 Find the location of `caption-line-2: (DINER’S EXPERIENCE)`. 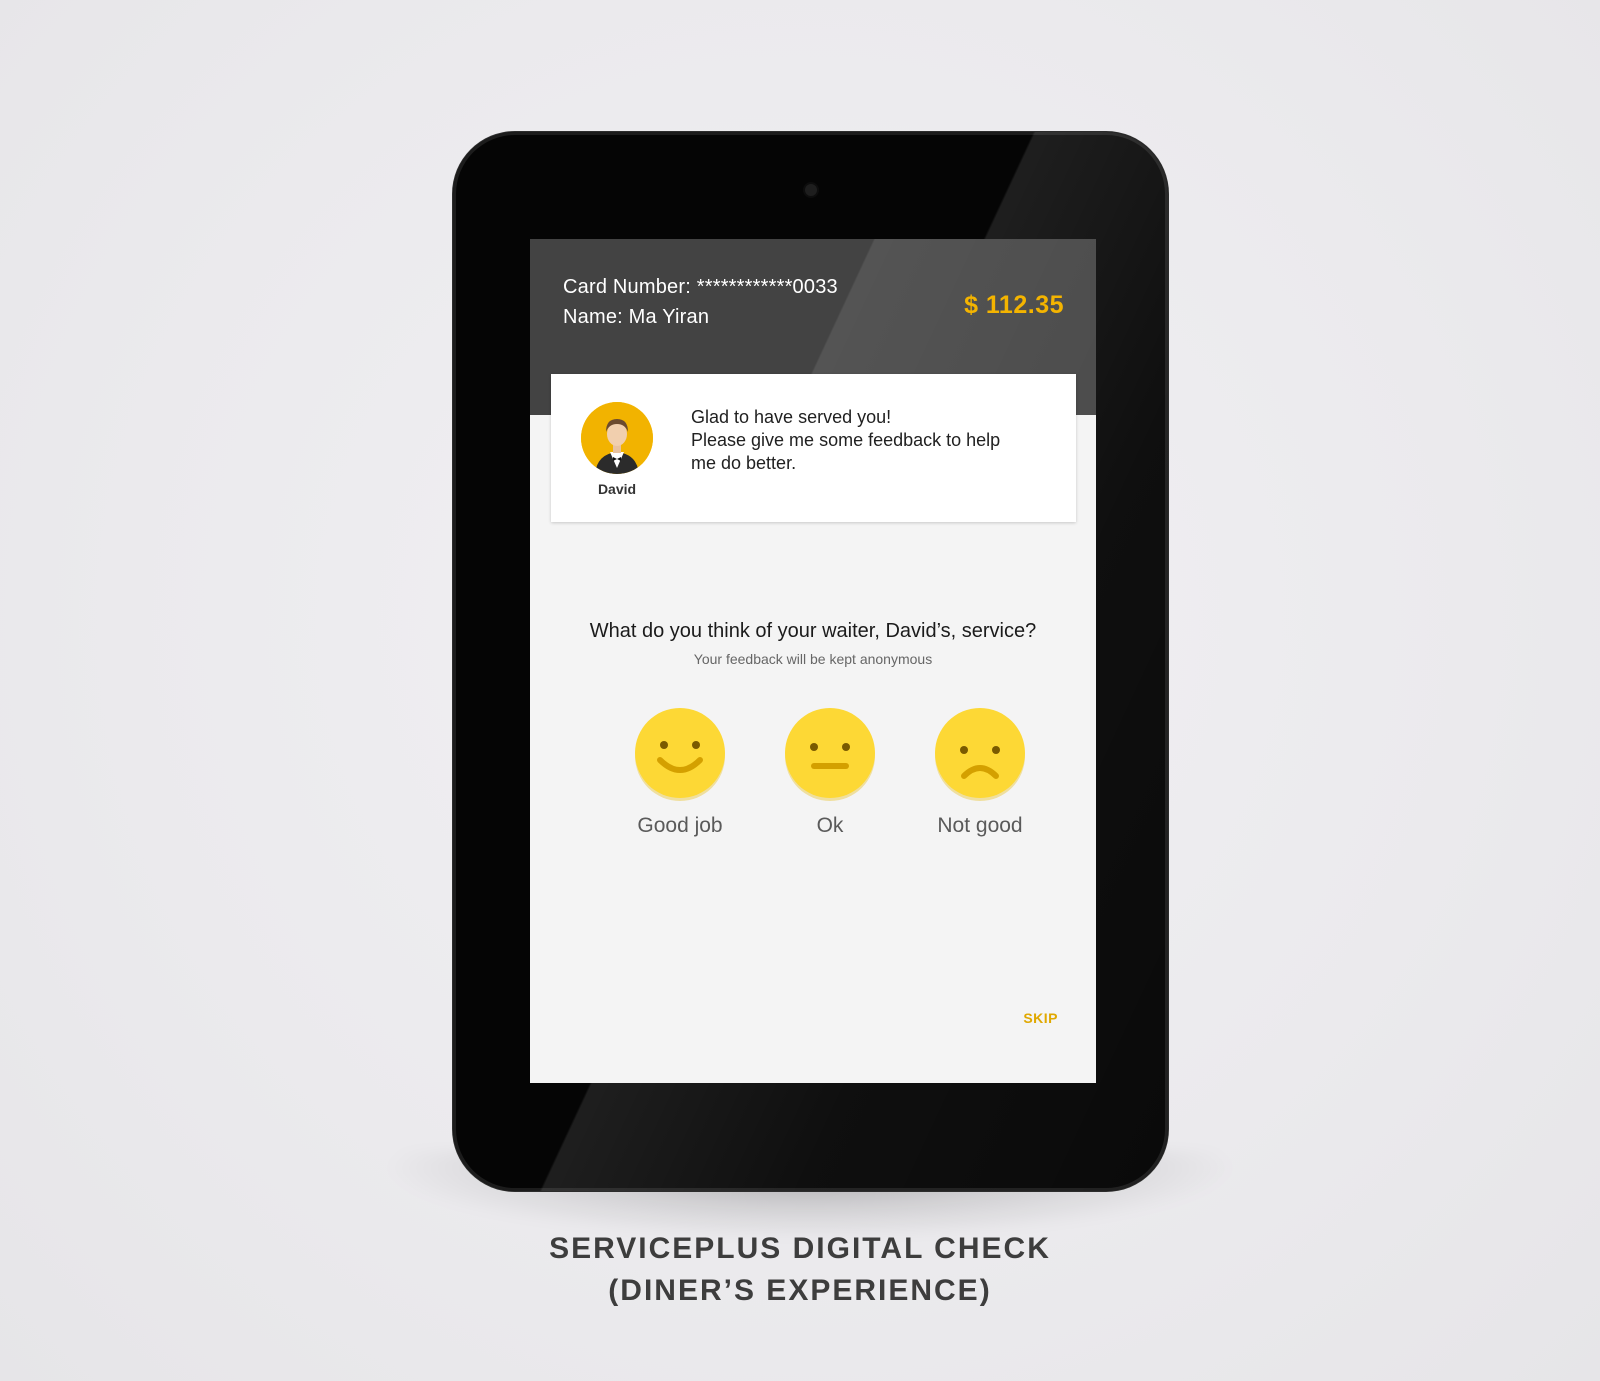

caption-line-2: (DINER’S EXPERIENCE) is located at coordinates (800, 1290).